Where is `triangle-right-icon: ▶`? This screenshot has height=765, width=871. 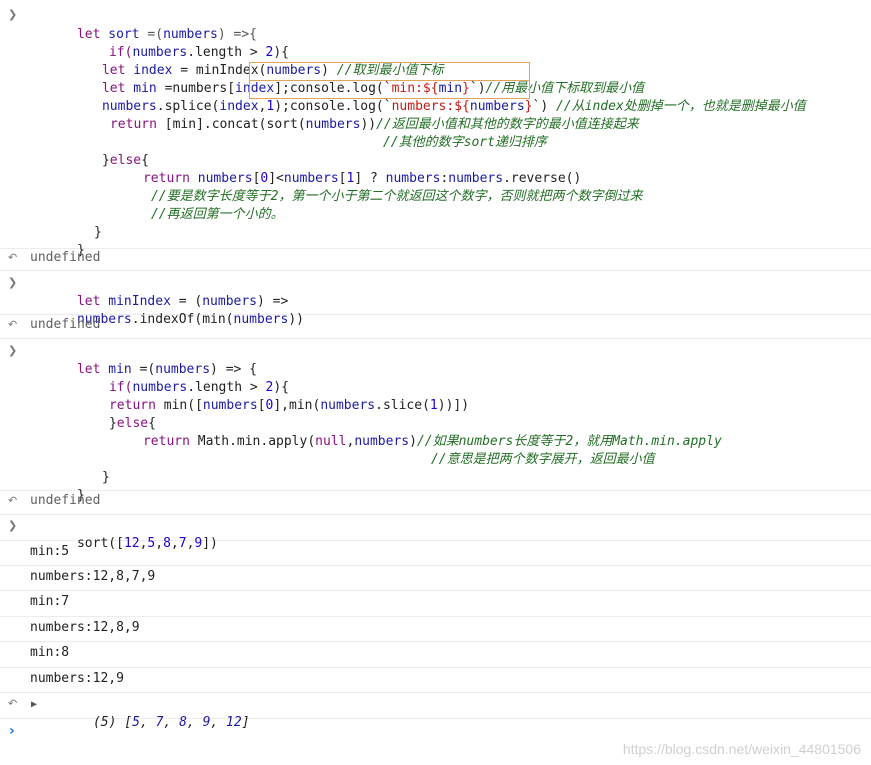 triangle-right-icon: ▶ is located at coordinates (34, 704).